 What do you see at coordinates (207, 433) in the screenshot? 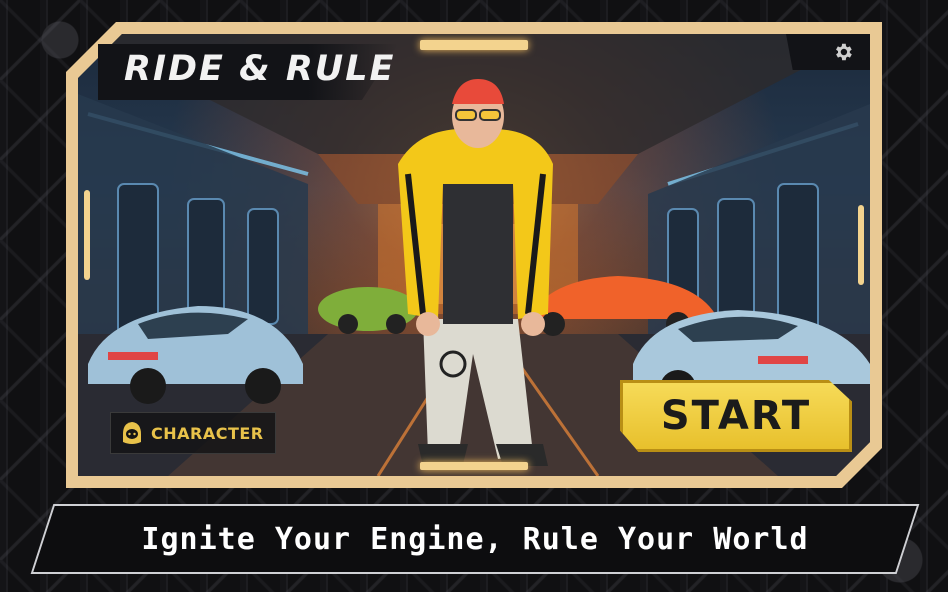
I see `character-button-label: CHARACTER` at bounding box center [207, 433].